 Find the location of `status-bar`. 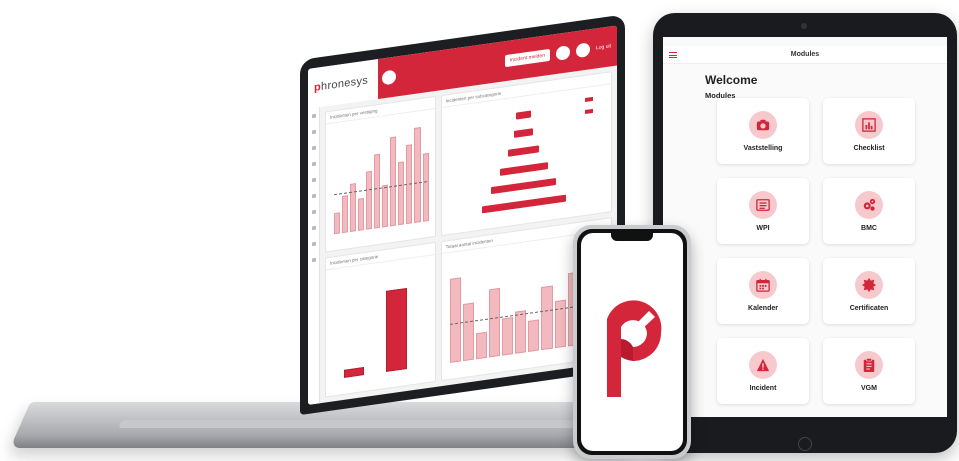

status-bar is located at coordinates (805, 41).